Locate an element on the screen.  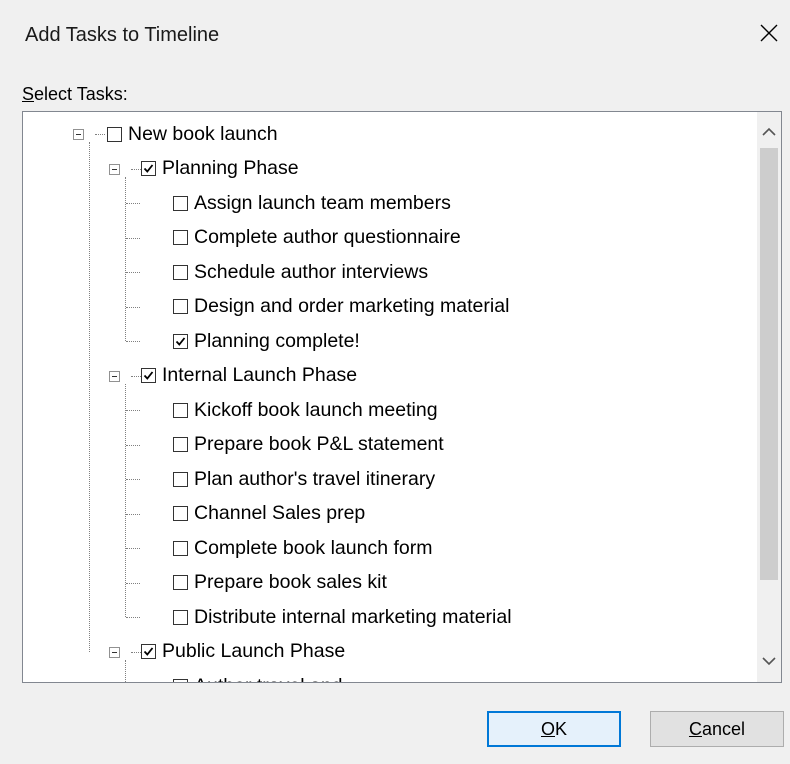
tree-item: Complete book launch form is located at coordinates (302, 548).